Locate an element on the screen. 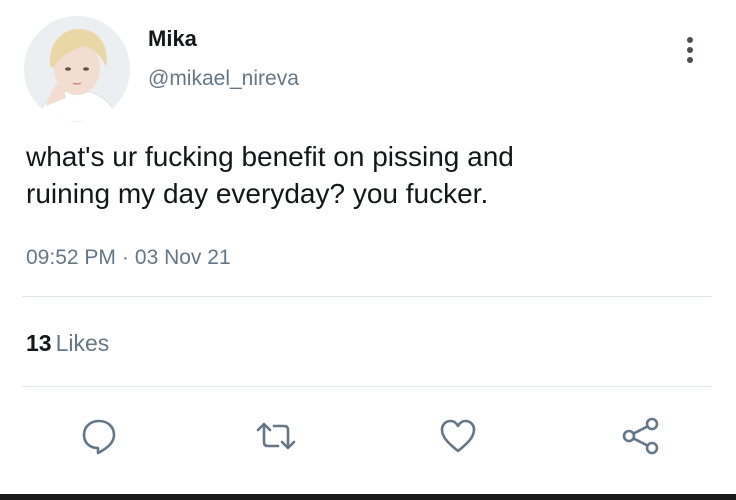 The image size is (736, 500). share-nodes-icon is located at coordinates (640, 436).